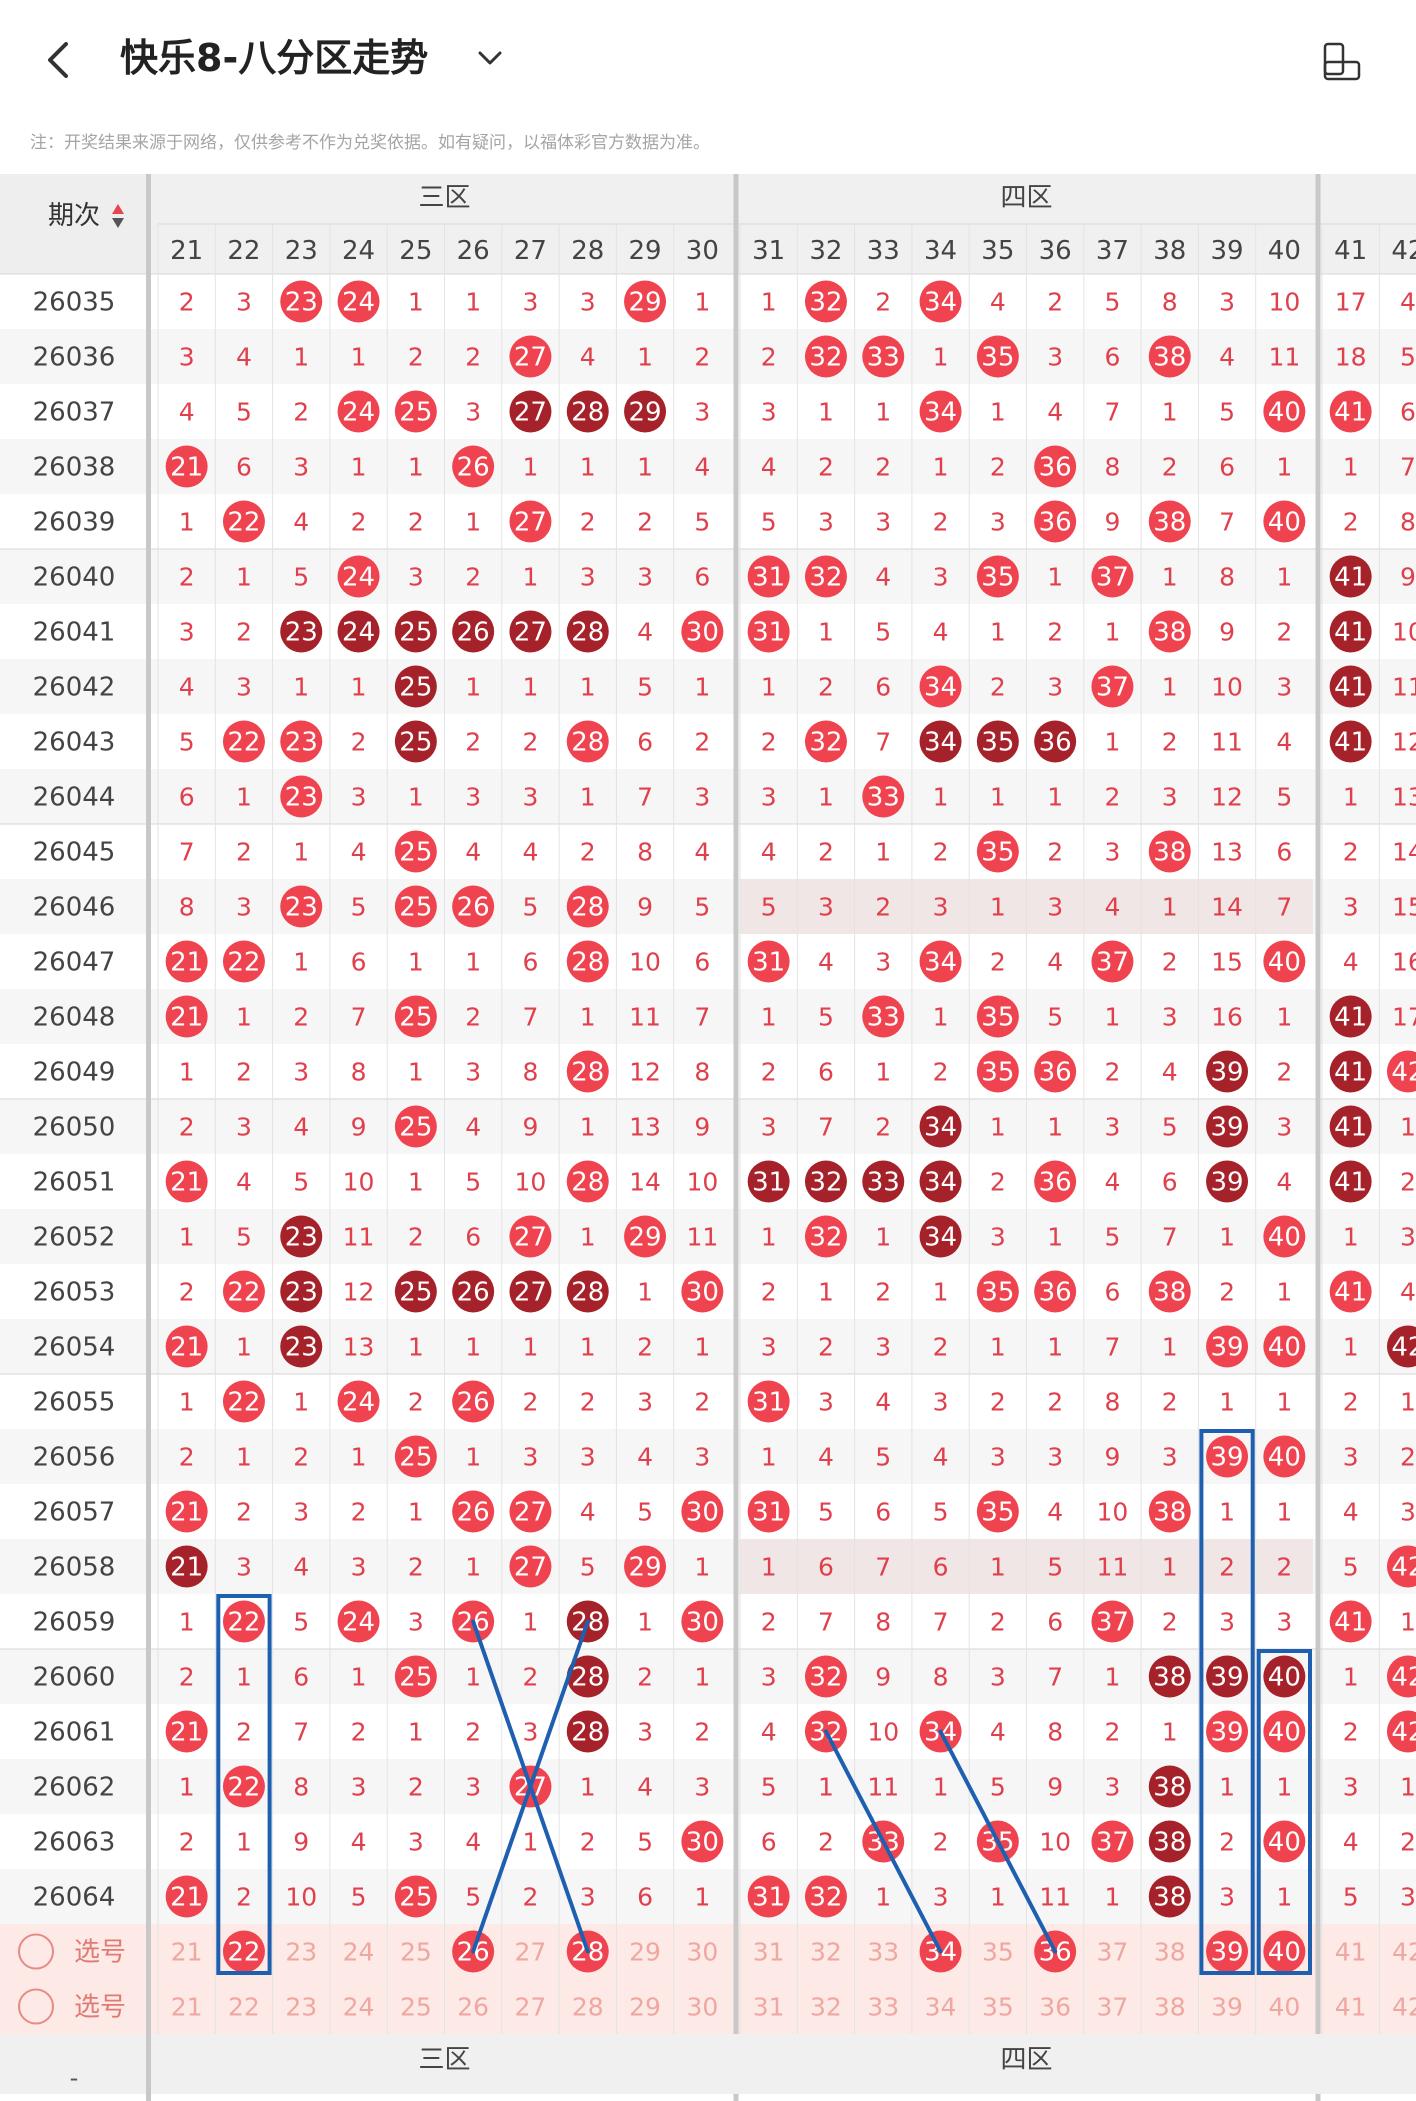 This screenshot has height=2101, width=1416. Describe the element at coordinates (1227, 251) in the screenshot. I see `column-header: 39` at that location.